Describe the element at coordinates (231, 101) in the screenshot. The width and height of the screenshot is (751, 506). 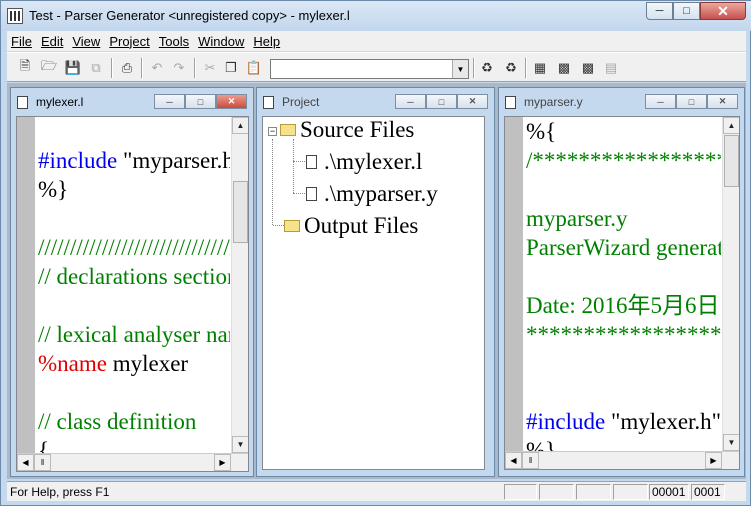
I see `lexer-close-button: ✕` at that location.